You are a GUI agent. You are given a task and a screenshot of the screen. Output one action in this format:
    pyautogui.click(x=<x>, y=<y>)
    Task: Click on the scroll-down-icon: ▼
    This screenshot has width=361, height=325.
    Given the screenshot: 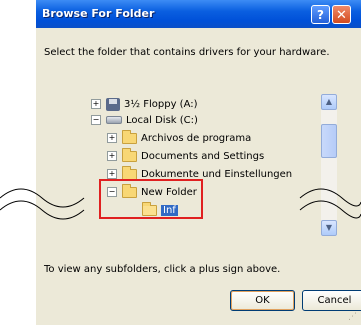 What is the action you would take?
    pyautogui.click(x=329, y=228)
    